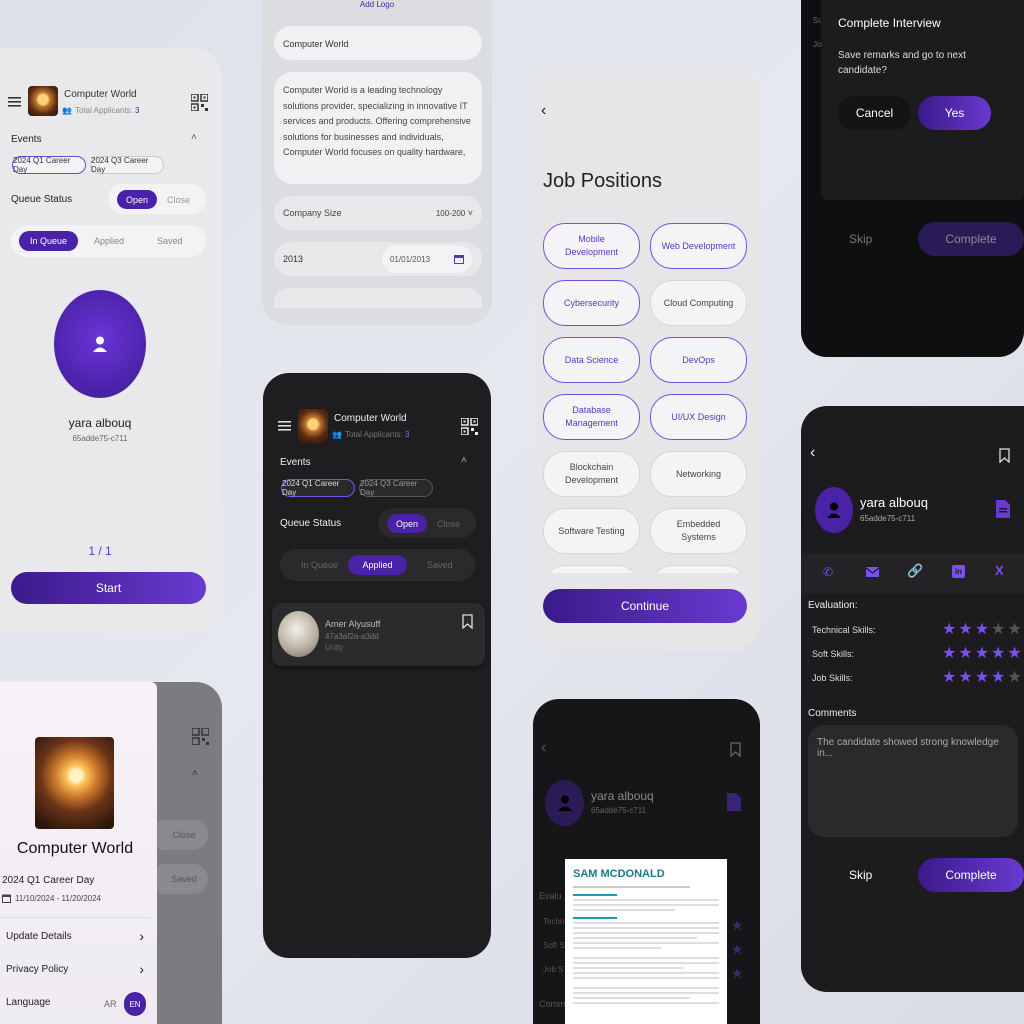  Describe the element at coordinates (75, 969) in the screenshot. I see `menu-item-privacy-policy: Privacy Policy ›` at that location.